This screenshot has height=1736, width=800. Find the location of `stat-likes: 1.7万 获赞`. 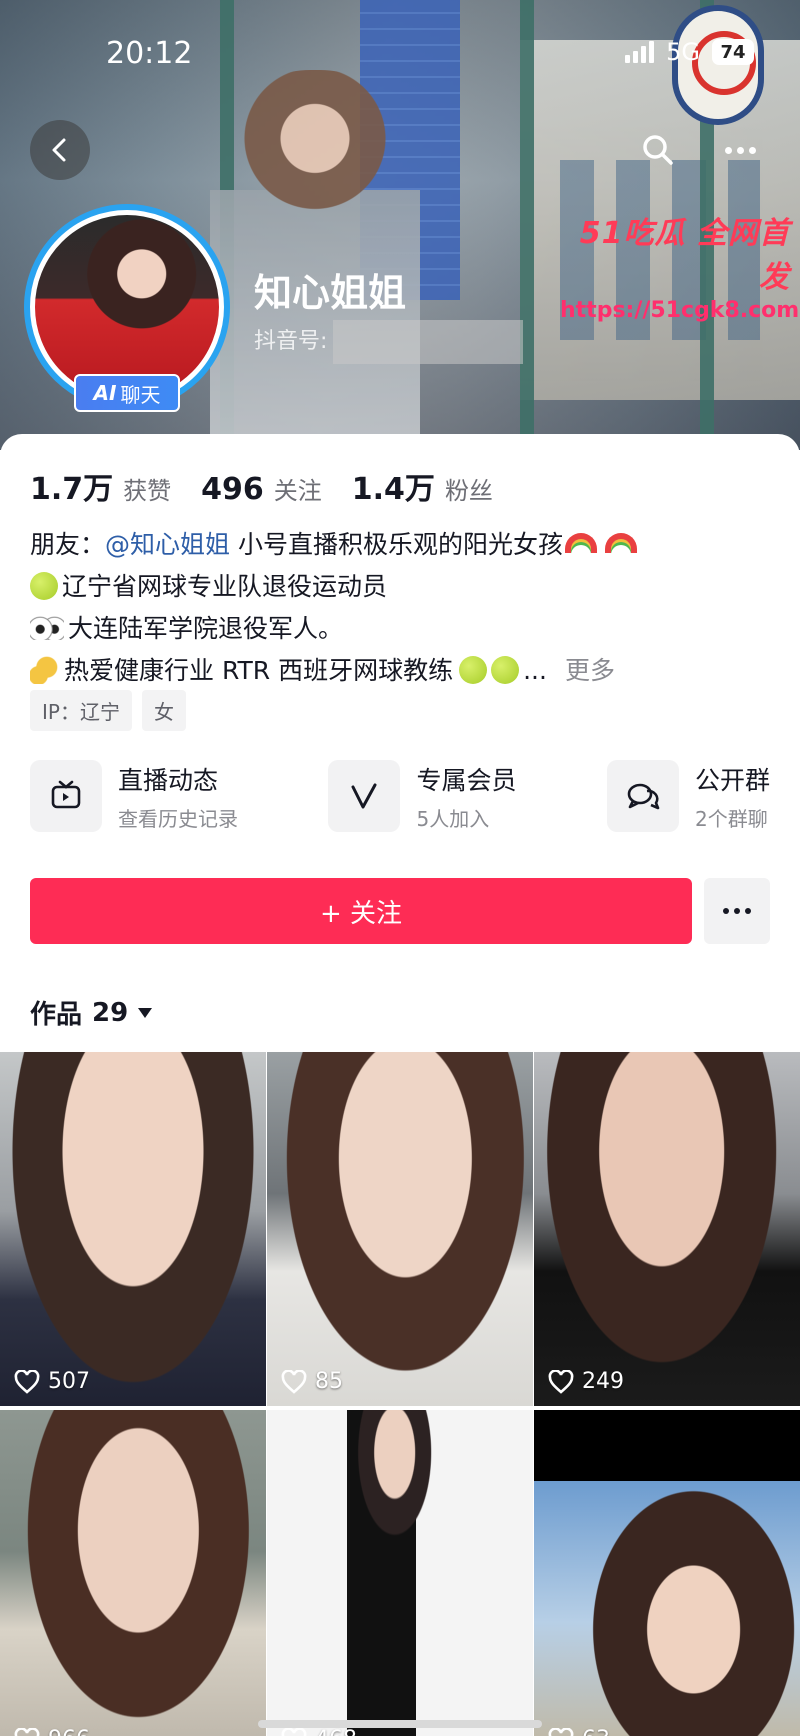

stat-likes: 1.7万 获赞 is located at coordinates (100, 486).